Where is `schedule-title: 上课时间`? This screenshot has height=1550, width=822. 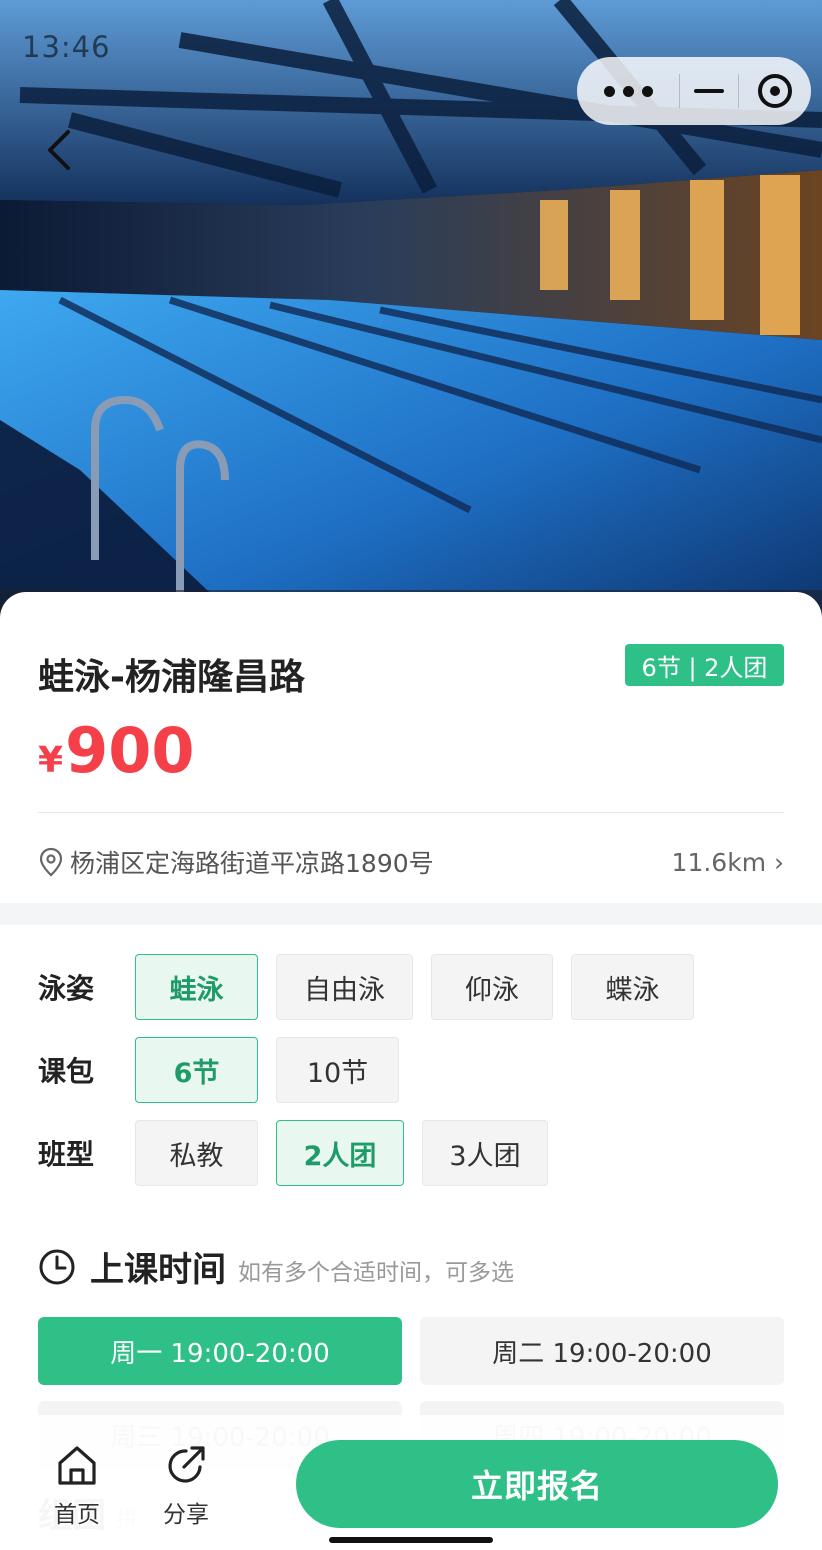
schedule-title: 上课时间 is located at coordinates (158, 1270).